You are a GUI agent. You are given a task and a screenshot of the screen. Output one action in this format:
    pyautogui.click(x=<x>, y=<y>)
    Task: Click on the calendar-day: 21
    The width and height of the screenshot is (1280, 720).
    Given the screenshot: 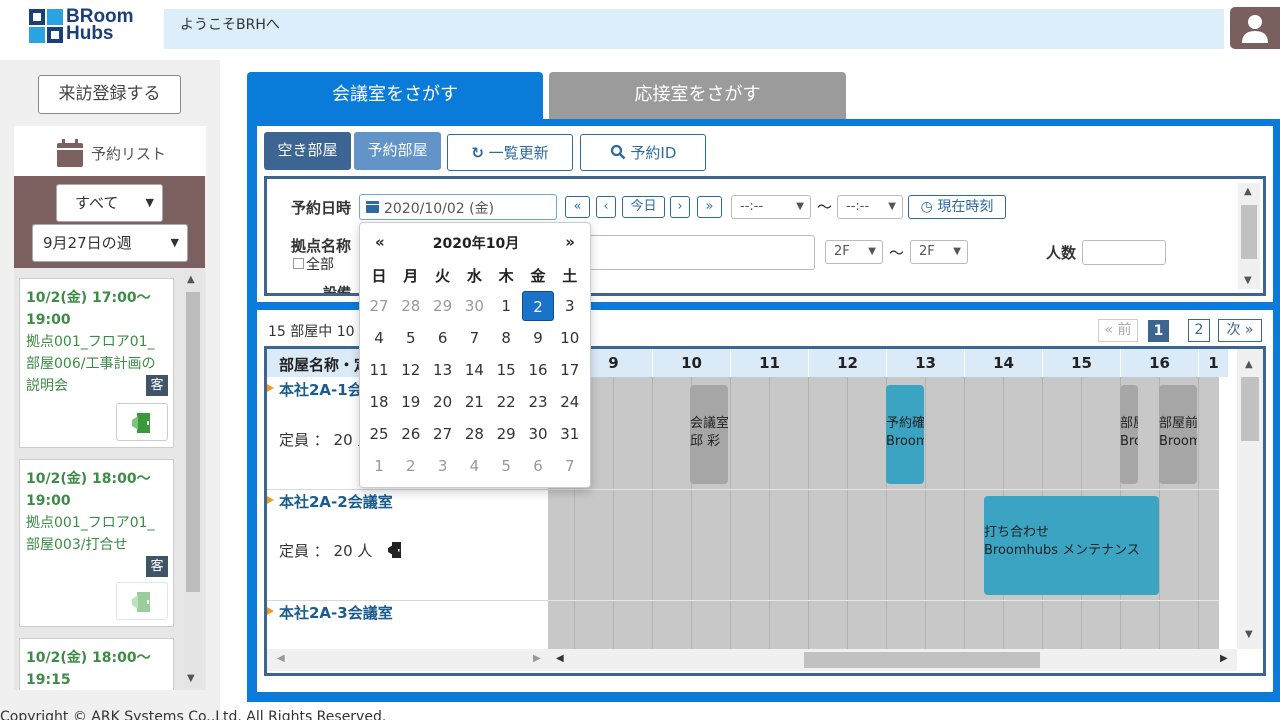 What is the action you would take?
    pyautogui.click(x=474, y=402)
    